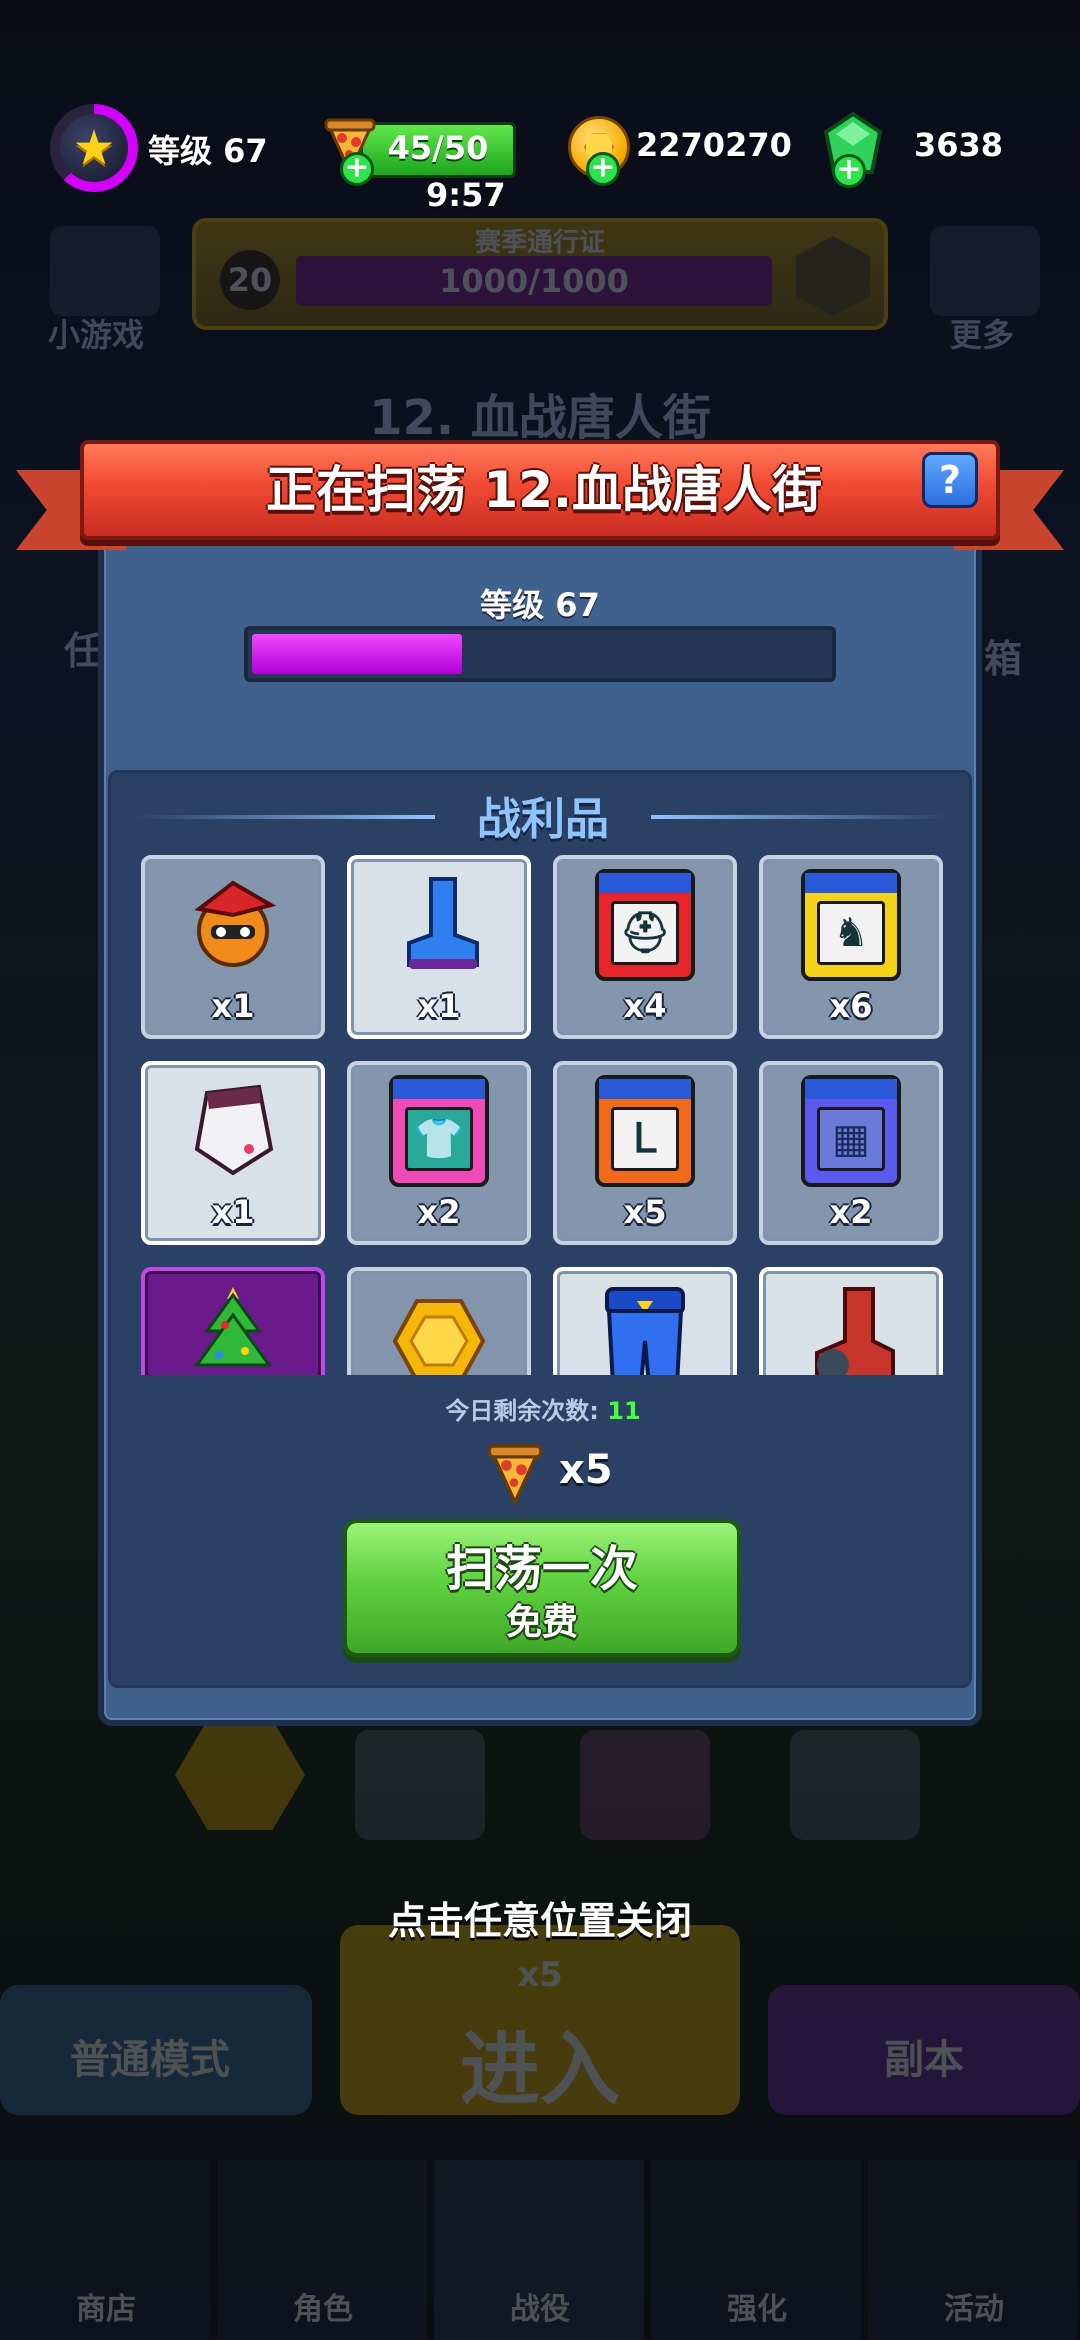 The height and width of the screenshot is (2340, 1080). I want to click on energy-value: 45/50, so click(438, 148).